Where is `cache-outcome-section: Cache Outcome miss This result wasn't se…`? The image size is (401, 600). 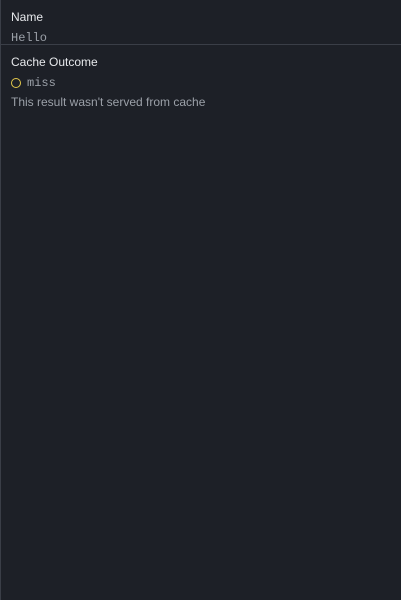
cache-outcome-section: Cache Outcome miss This result wasn't se… is located at coordinates (201, 77).